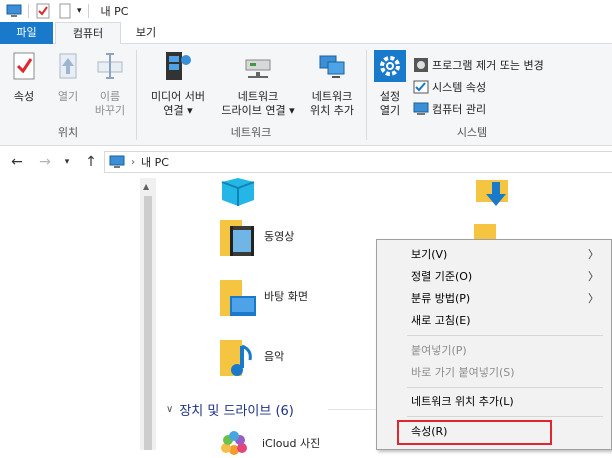 The image size is (612, 458). Describe the element at coordinates (68, 132) in the screenshot. I see `group-label-location: 위치` at that location.